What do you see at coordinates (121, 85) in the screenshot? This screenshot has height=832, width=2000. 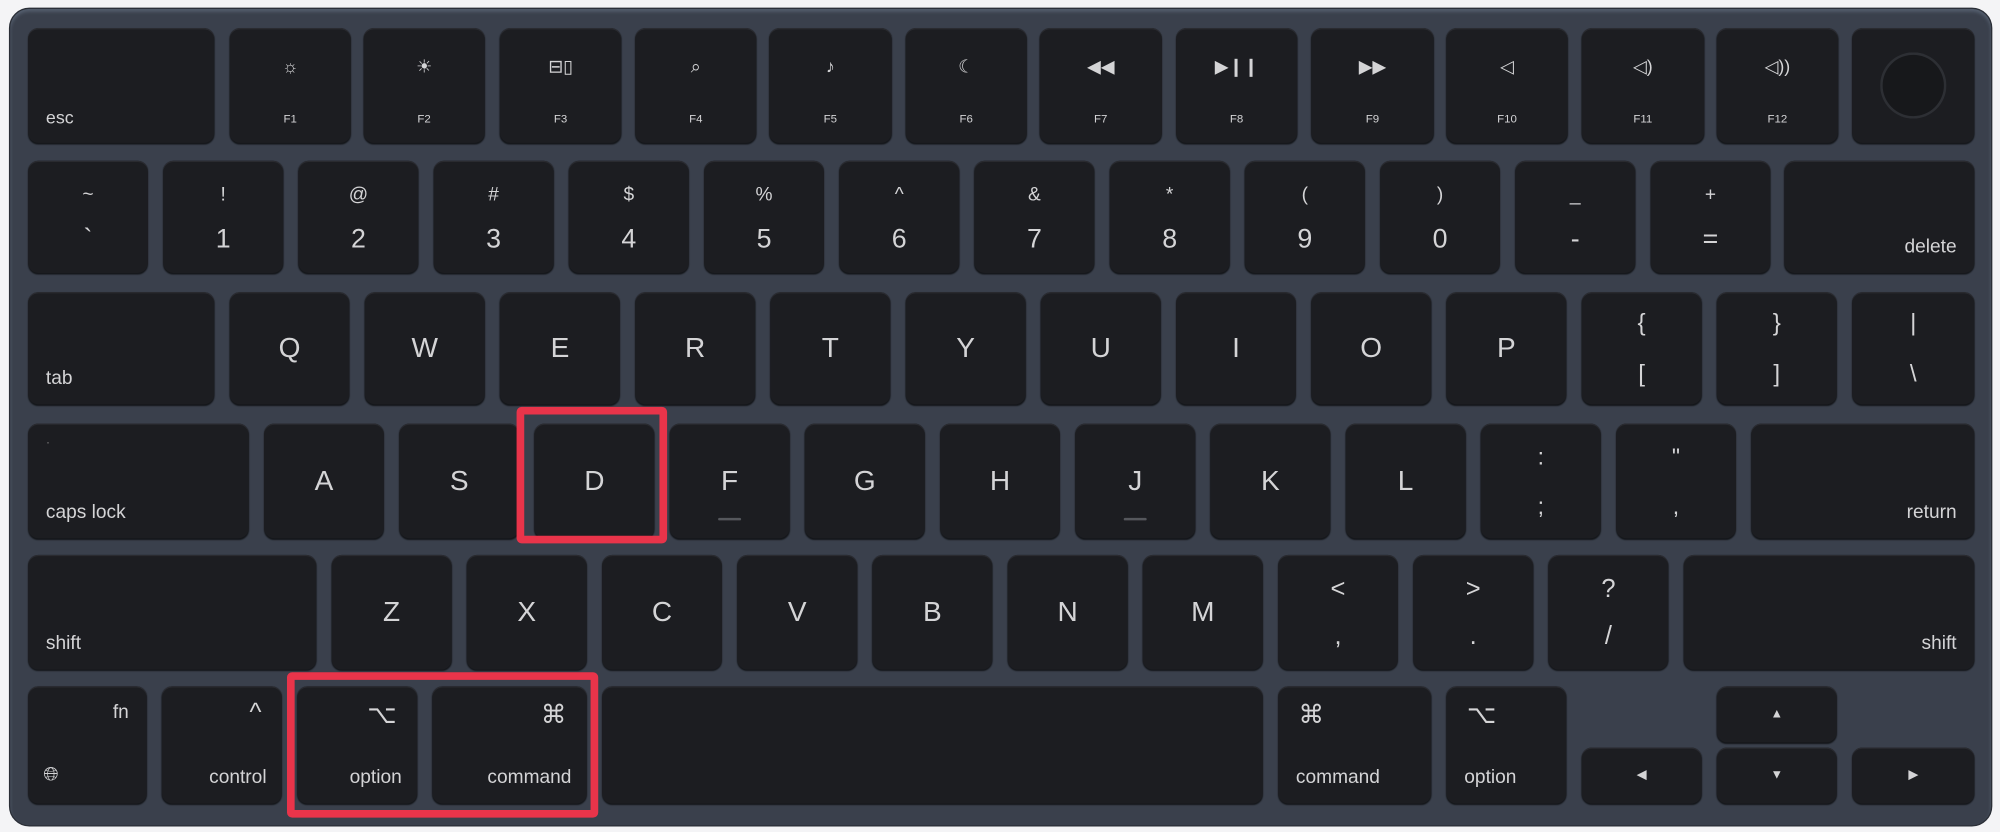 I see `key-esc: esc` at bounding box center [121, 85].